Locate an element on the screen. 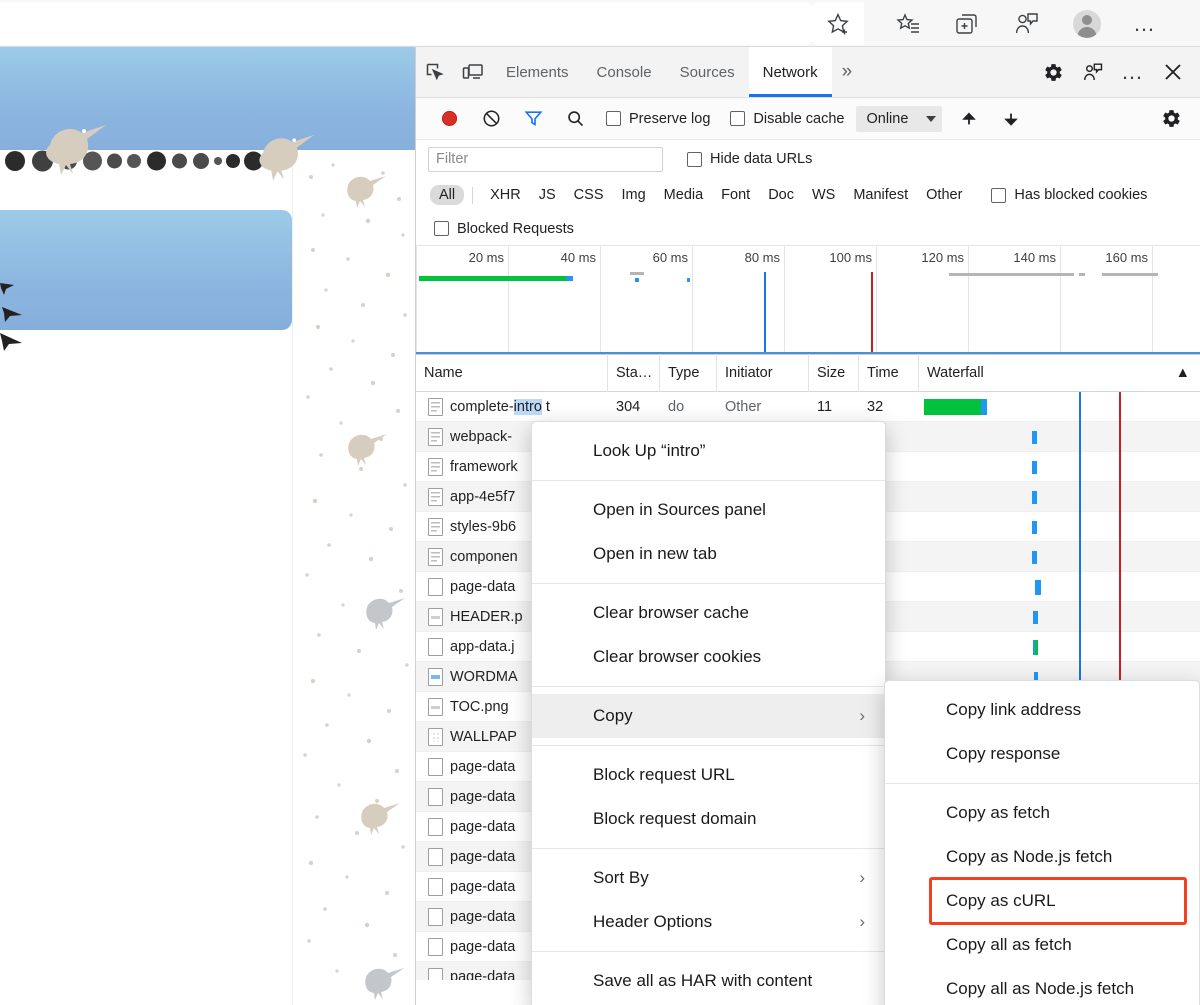 The image size is (1200, 1005). collections-list-icon is located at coordinates (909, 23).